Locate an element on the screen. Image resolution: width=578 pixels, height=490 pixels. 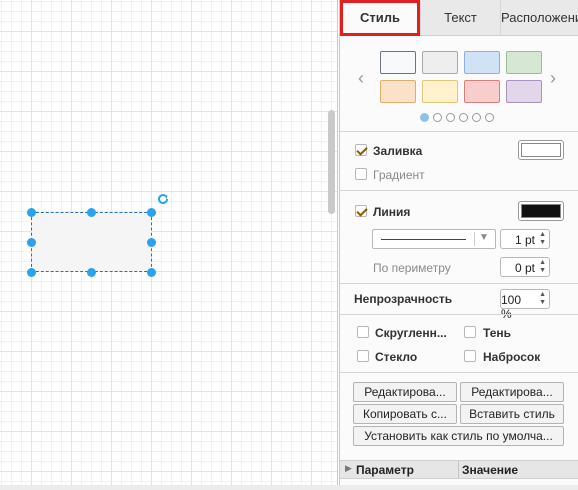
selected-rectangle-shape is located at coordinates (91, 242).